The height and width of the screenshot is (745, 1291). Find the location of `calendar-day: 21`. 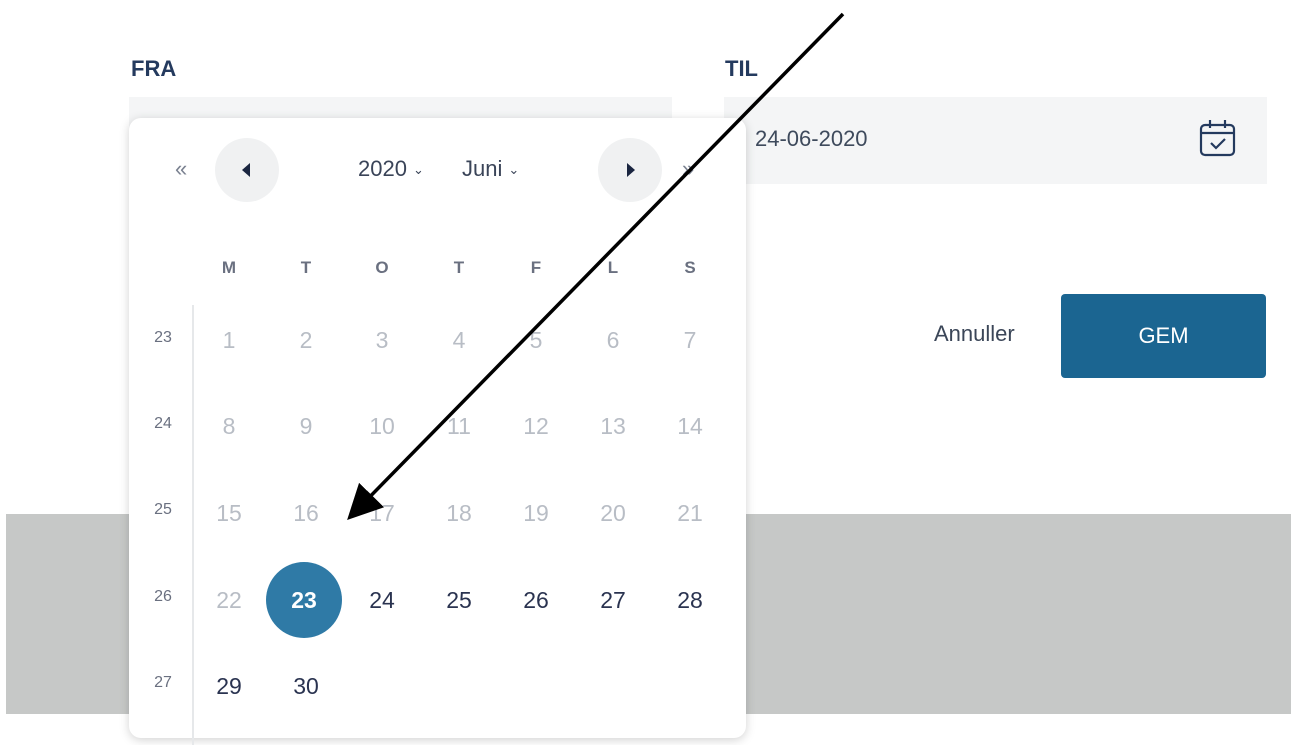

calendar-day: 21 is located at coordinates (690, 513).